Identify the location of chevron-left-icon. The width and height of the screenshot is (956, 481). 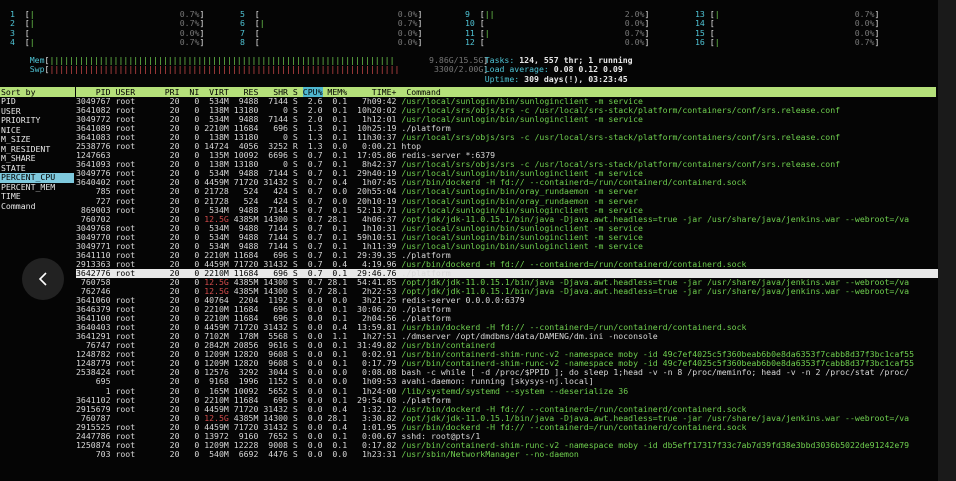
(42, 279).